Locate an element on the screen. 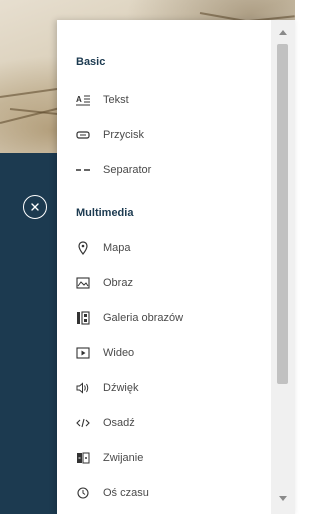  menu-item-button: Przycisk is located at coordinates (166, 135).